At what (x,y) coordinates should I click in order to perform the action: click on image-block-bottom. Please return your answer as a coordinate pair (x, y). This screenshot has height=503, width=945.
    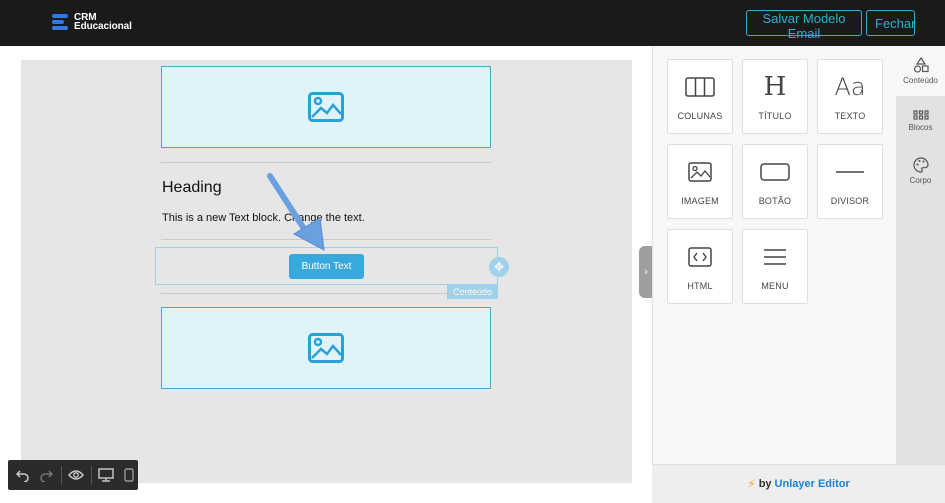
    Looking at the image, I should click on (326, 348).